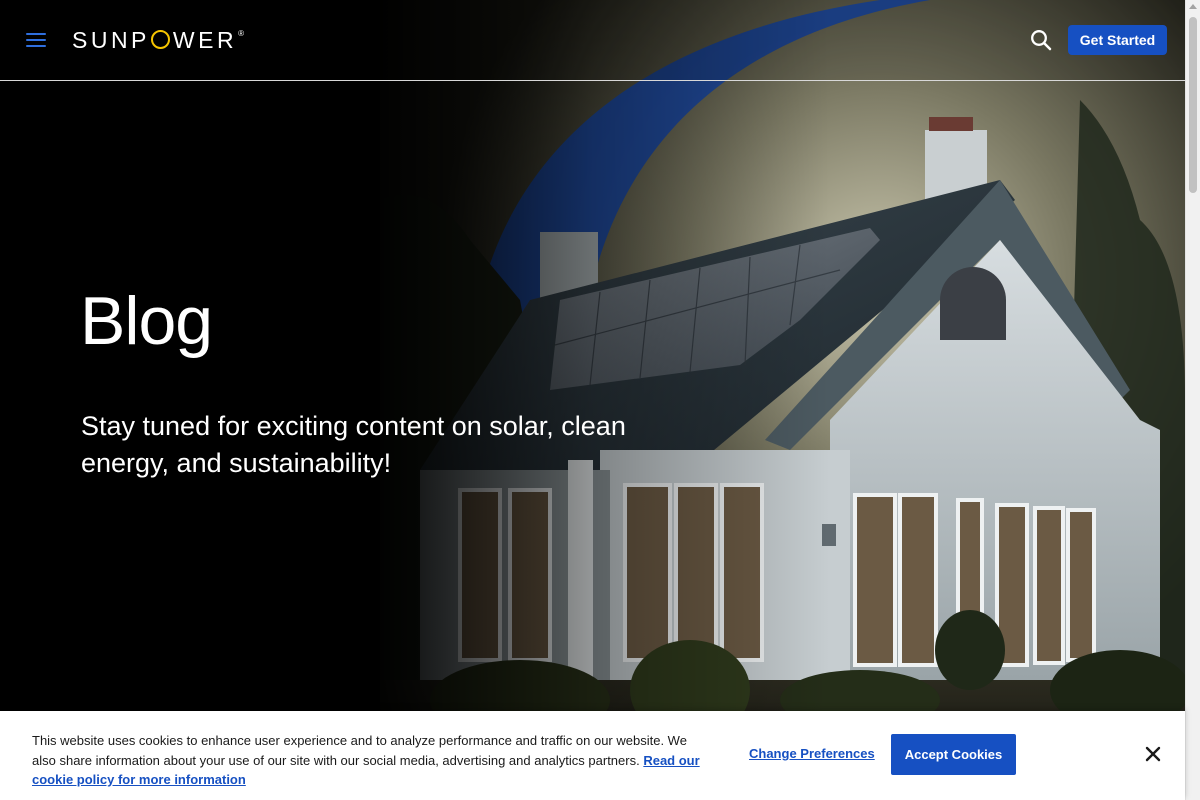 This screenshot has height=800, width=1200. Describe the element at coordinates (1193, 105) in the screenshot. I see `scrollbar-thumb` at that location.